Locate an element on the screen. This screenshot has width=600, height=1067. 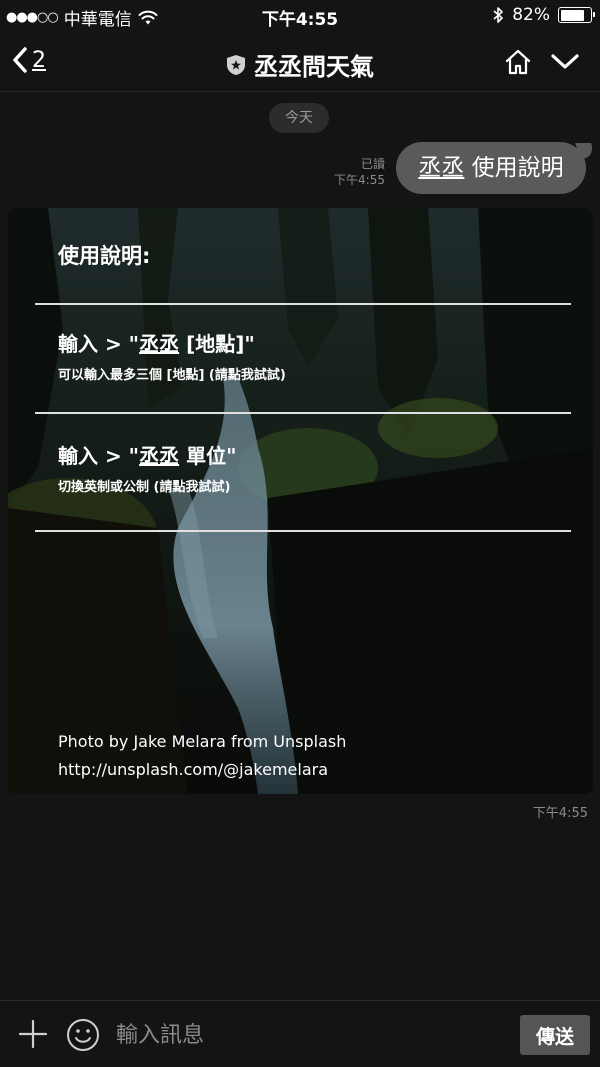
chat-title: 丞丞問天氣 is located at coordinates (314, 67).